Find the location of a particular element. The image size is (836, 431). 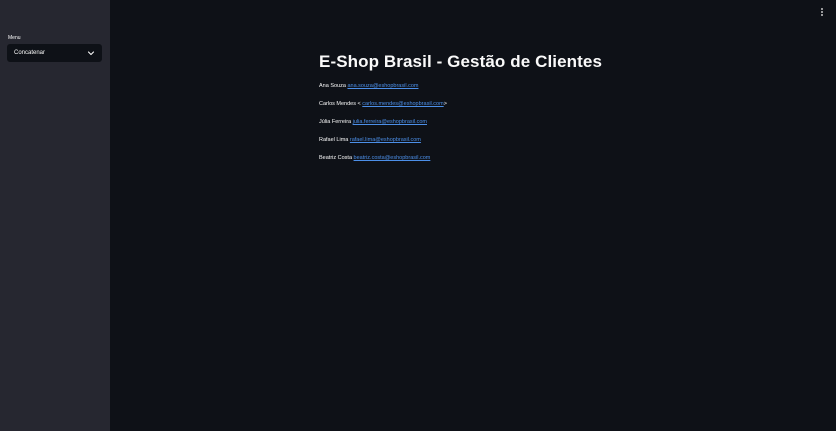

client-email-link: ana.souza@eshopbrasil.com is located at coordinates (382, 86).